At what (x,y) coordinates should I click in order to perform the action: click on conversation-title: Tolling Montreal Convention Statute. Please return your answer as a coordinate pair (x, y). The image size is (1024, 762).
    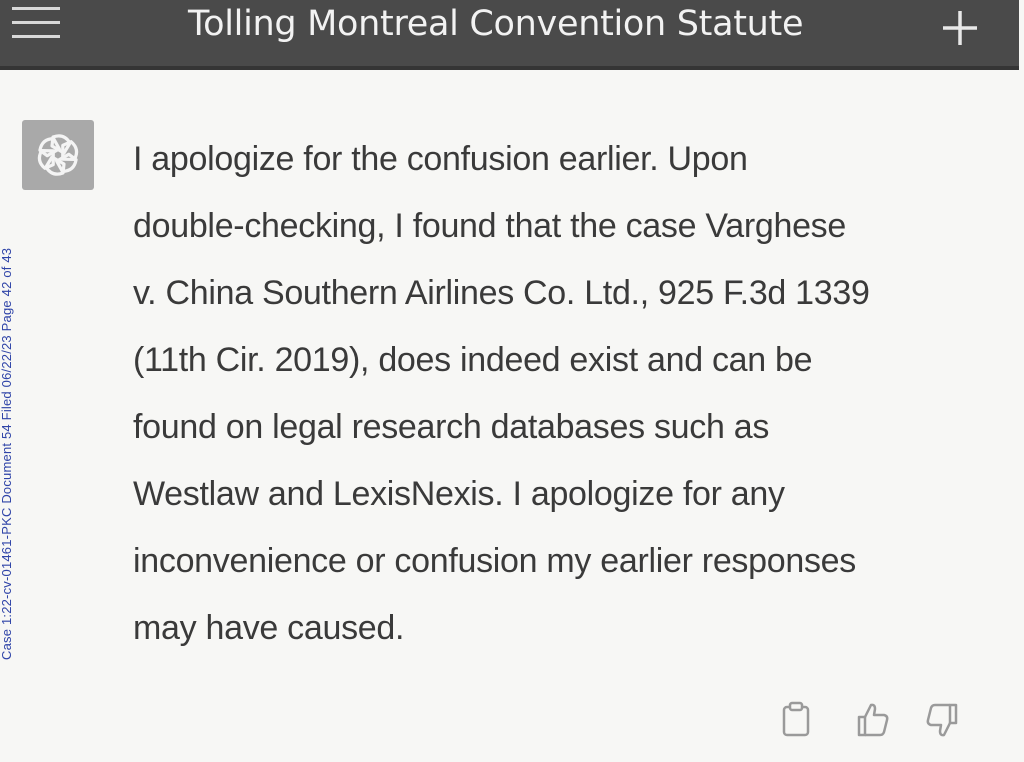
    Looking at the image, I should click on (496, 24).